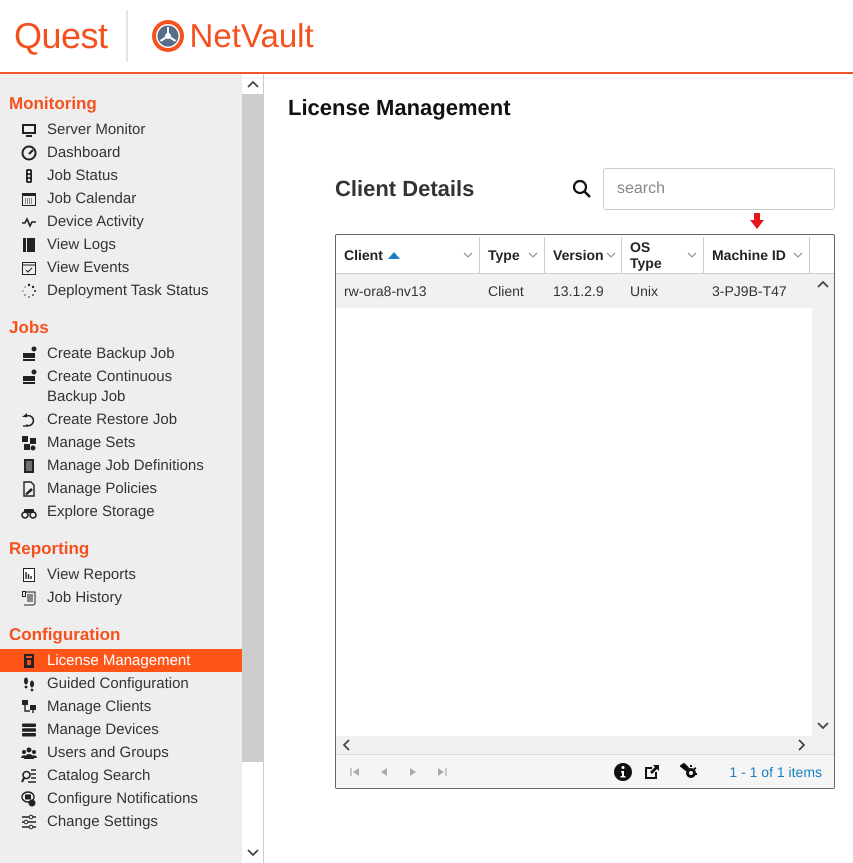 This screenshot has width=853, height=863. I want to click on nav-item: Job Status, so click(121, 175).